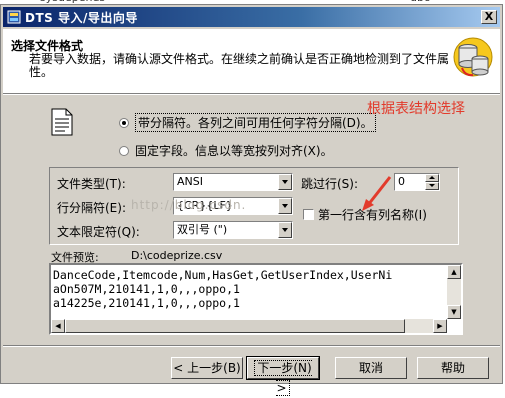 The height and width of the screenshot is (398, 505). I want to click on next-button-label: 下一步(N) >, so click(283, 378).